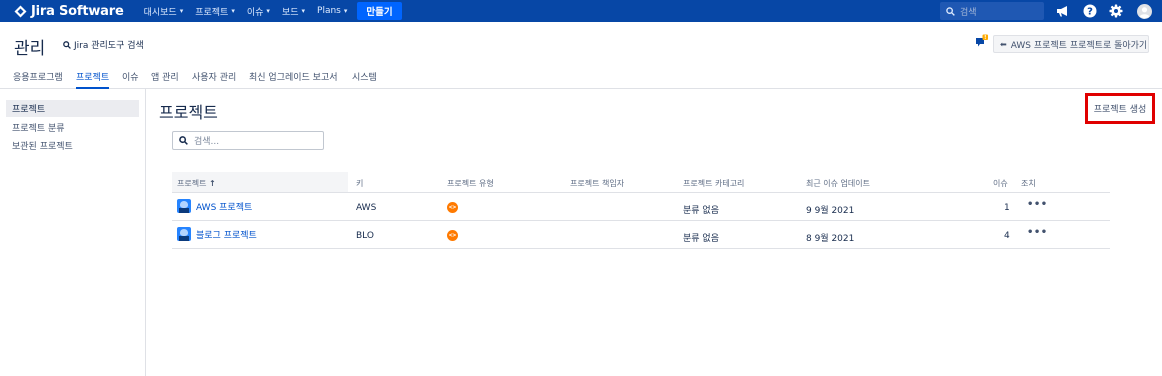  What do you see at coordinates (364, 79) in the screenshot?
I see `tab-system: 시스템` at bounding box center [364, 79].